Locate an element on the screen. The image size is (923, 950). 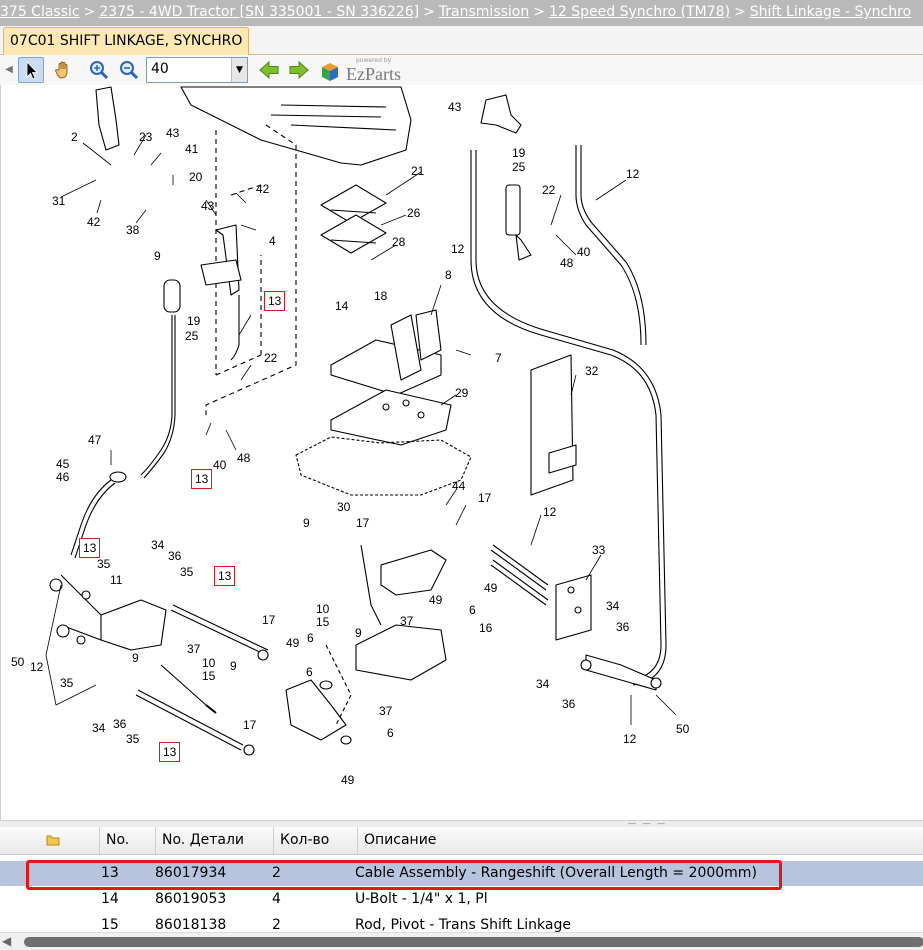
horizontal-scrollbar: ◀ is located at coordinates (461, 941).